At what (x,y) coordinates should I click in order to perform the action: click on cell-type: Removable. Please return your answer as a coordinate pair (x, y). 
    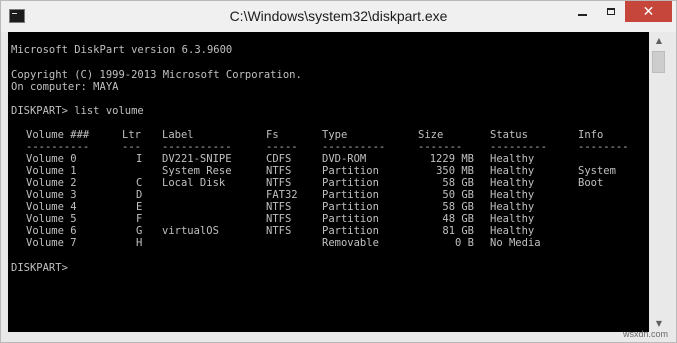
    Looking at the image, I should click on (350, 243).